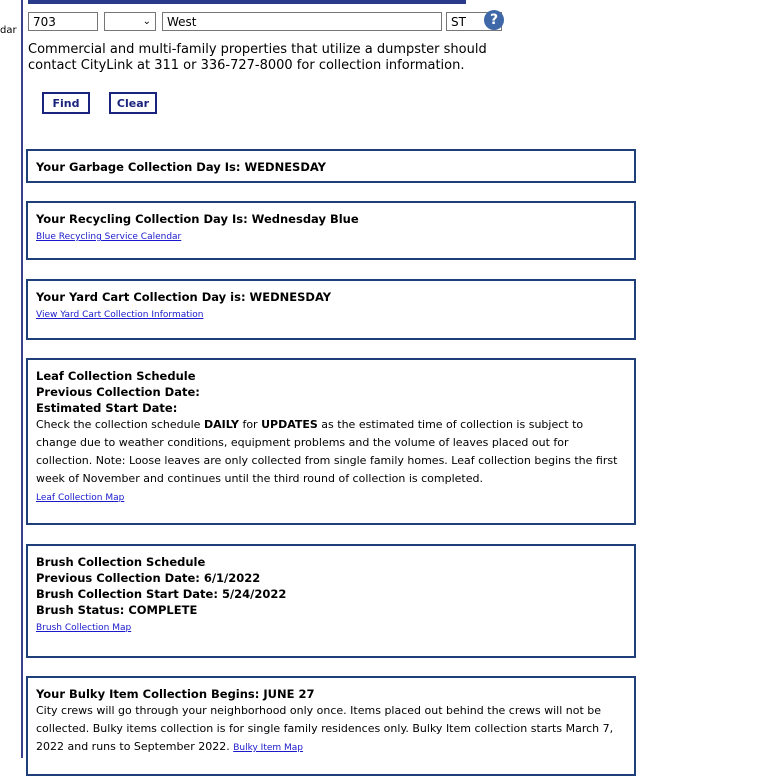 The width and height of the screenshot is (768, 776). Describe the element at coordinates (66, 103) in the screenshot. I see `find-button: Find` at that location.